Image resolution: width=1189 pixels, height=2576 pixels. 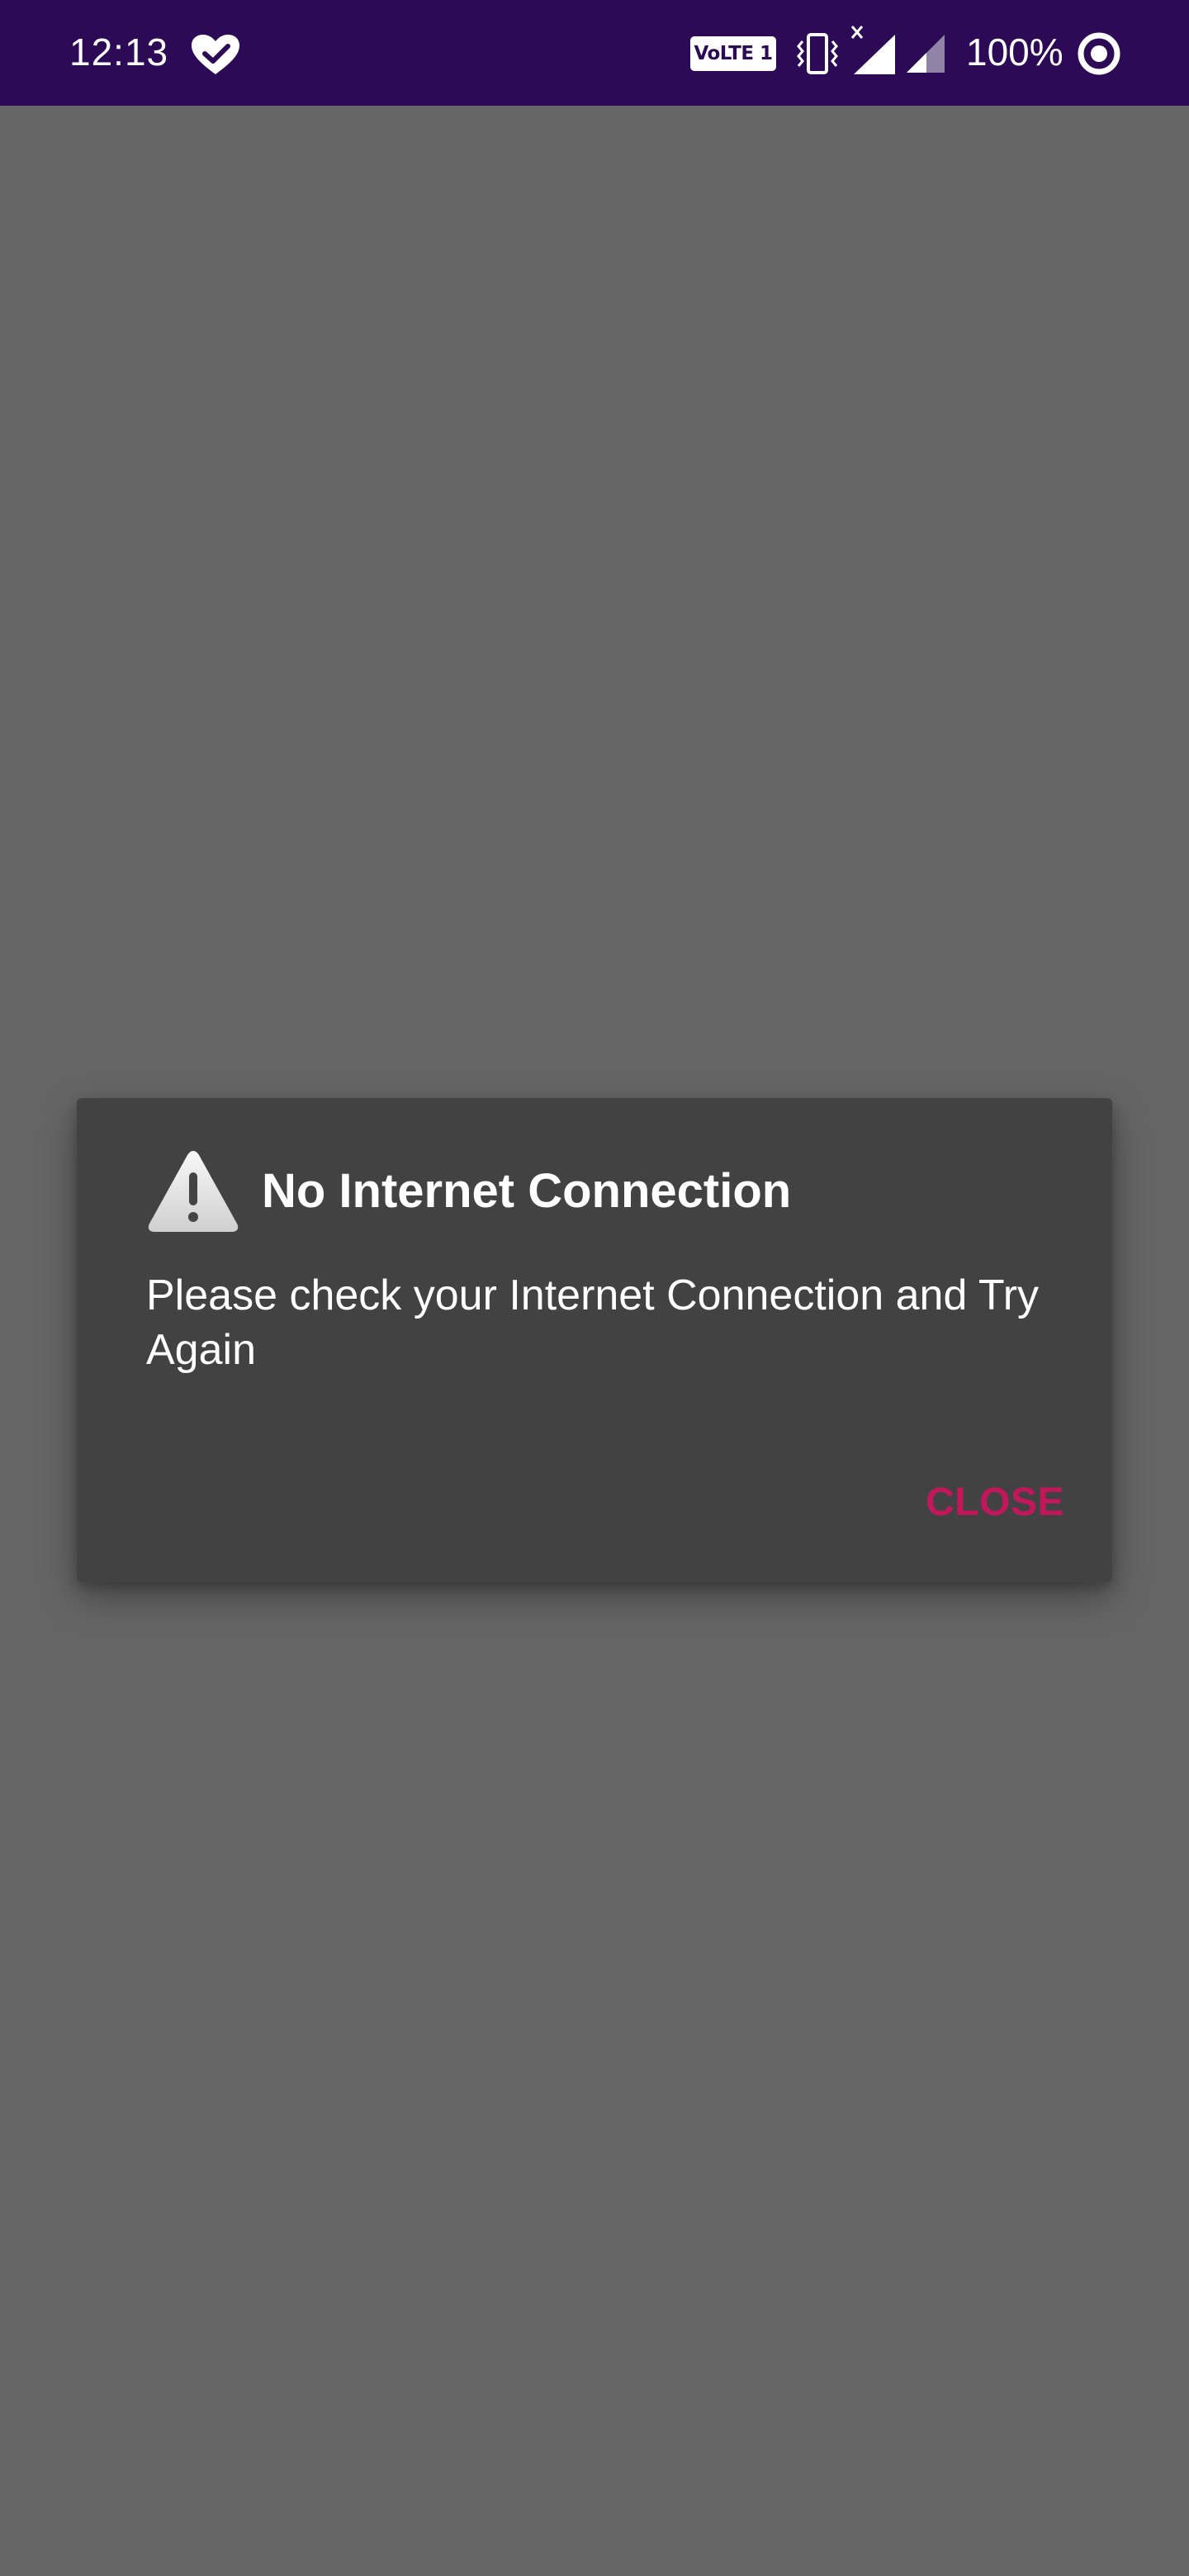 I want to click on dialog-title: No Internet Connection, so click(x=527, y=1191).